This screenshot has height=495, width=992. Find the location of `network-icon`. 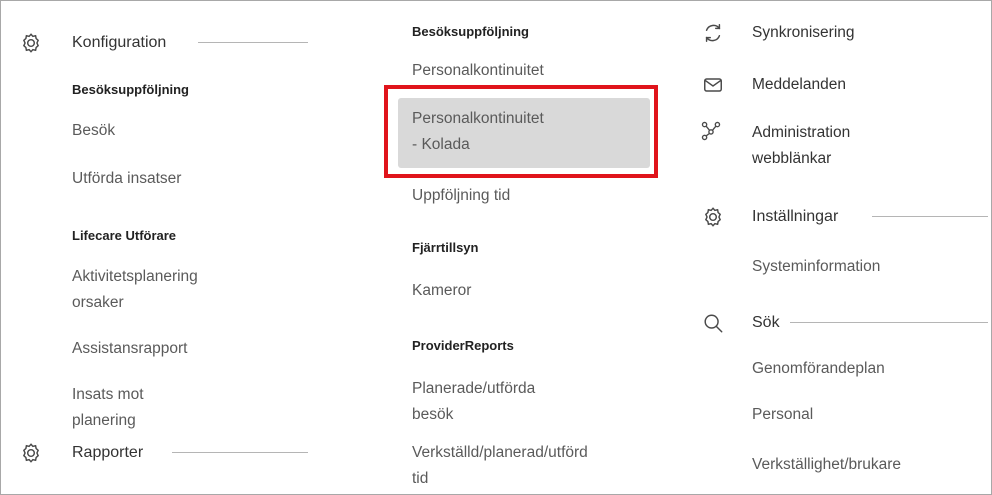

network-icon is located at coordinates (711, 131).